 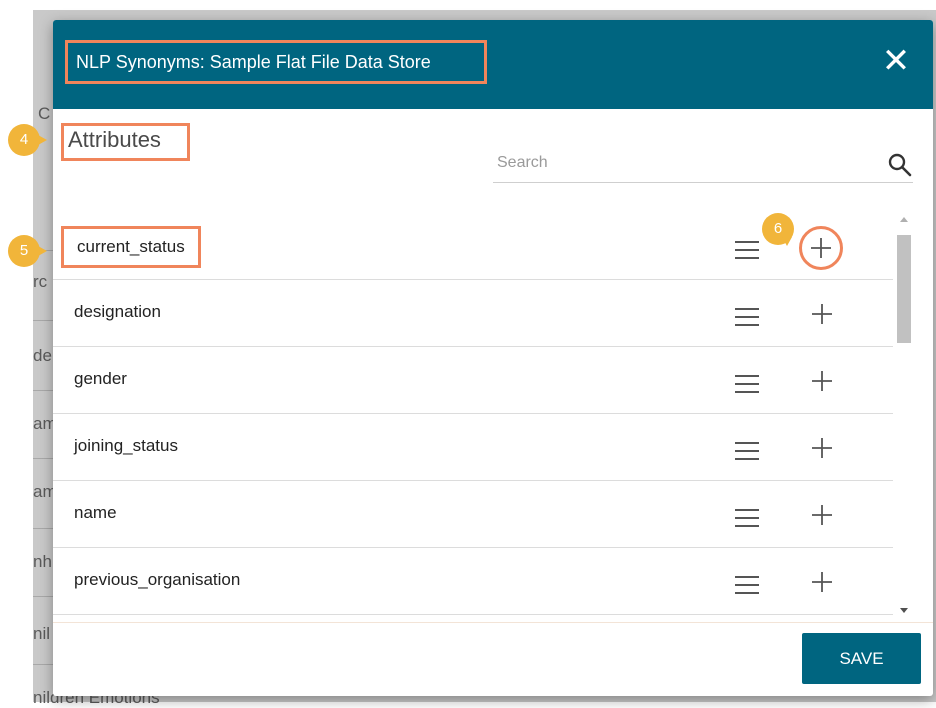 What do you see at coordinates (100, 378) in the screenshot?
I see `attribute-name: gender` at bounding box center [100, 378].